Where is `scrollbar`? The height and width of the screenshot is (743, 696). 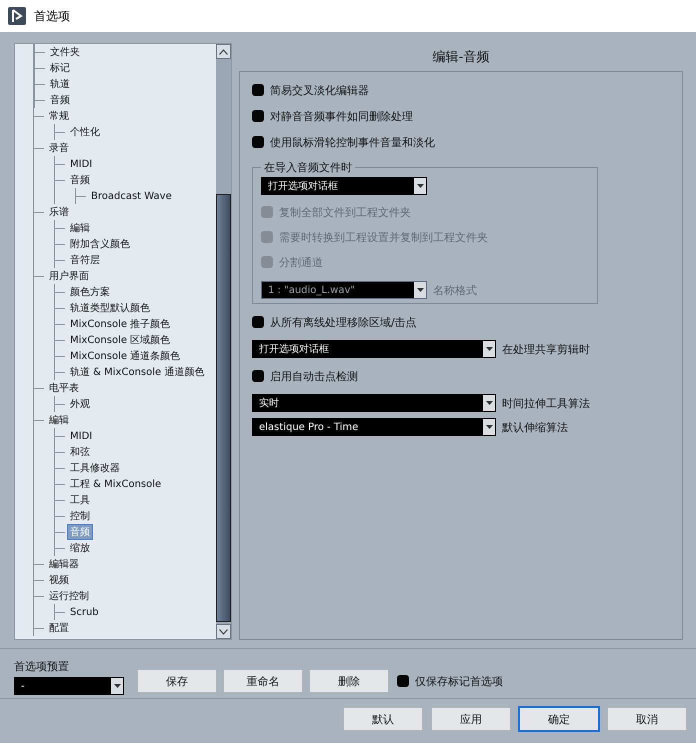 scrollbar is located at coordinates (223, 341).